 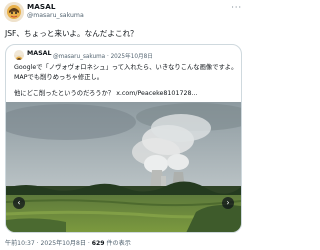 What do you see at coordinates (103, 56) in the screenshot?
I see `quote-author-handle: @masaru_sakuma · 2025年10月8日` at bounding box center [103, 56].